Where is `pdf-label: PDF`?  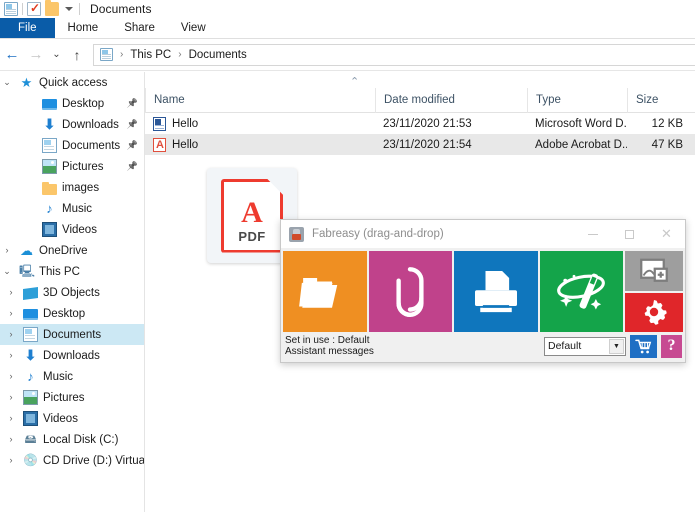
pdf-label: PDF is located at coordinates (252, 236).